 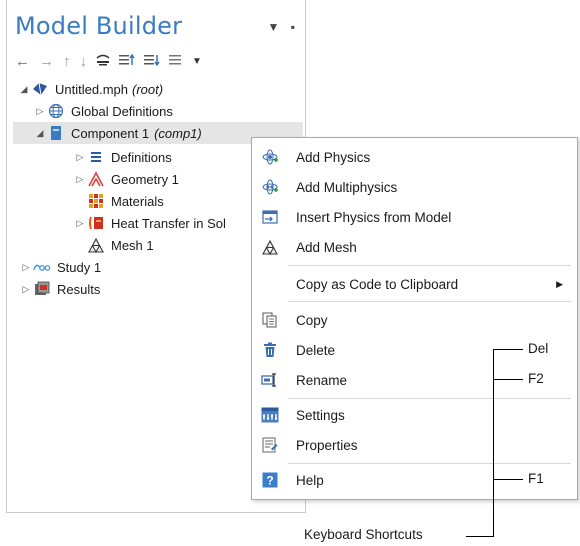 I want to click on tree-item-label: Global Definitions, so click(x=122, y=111).